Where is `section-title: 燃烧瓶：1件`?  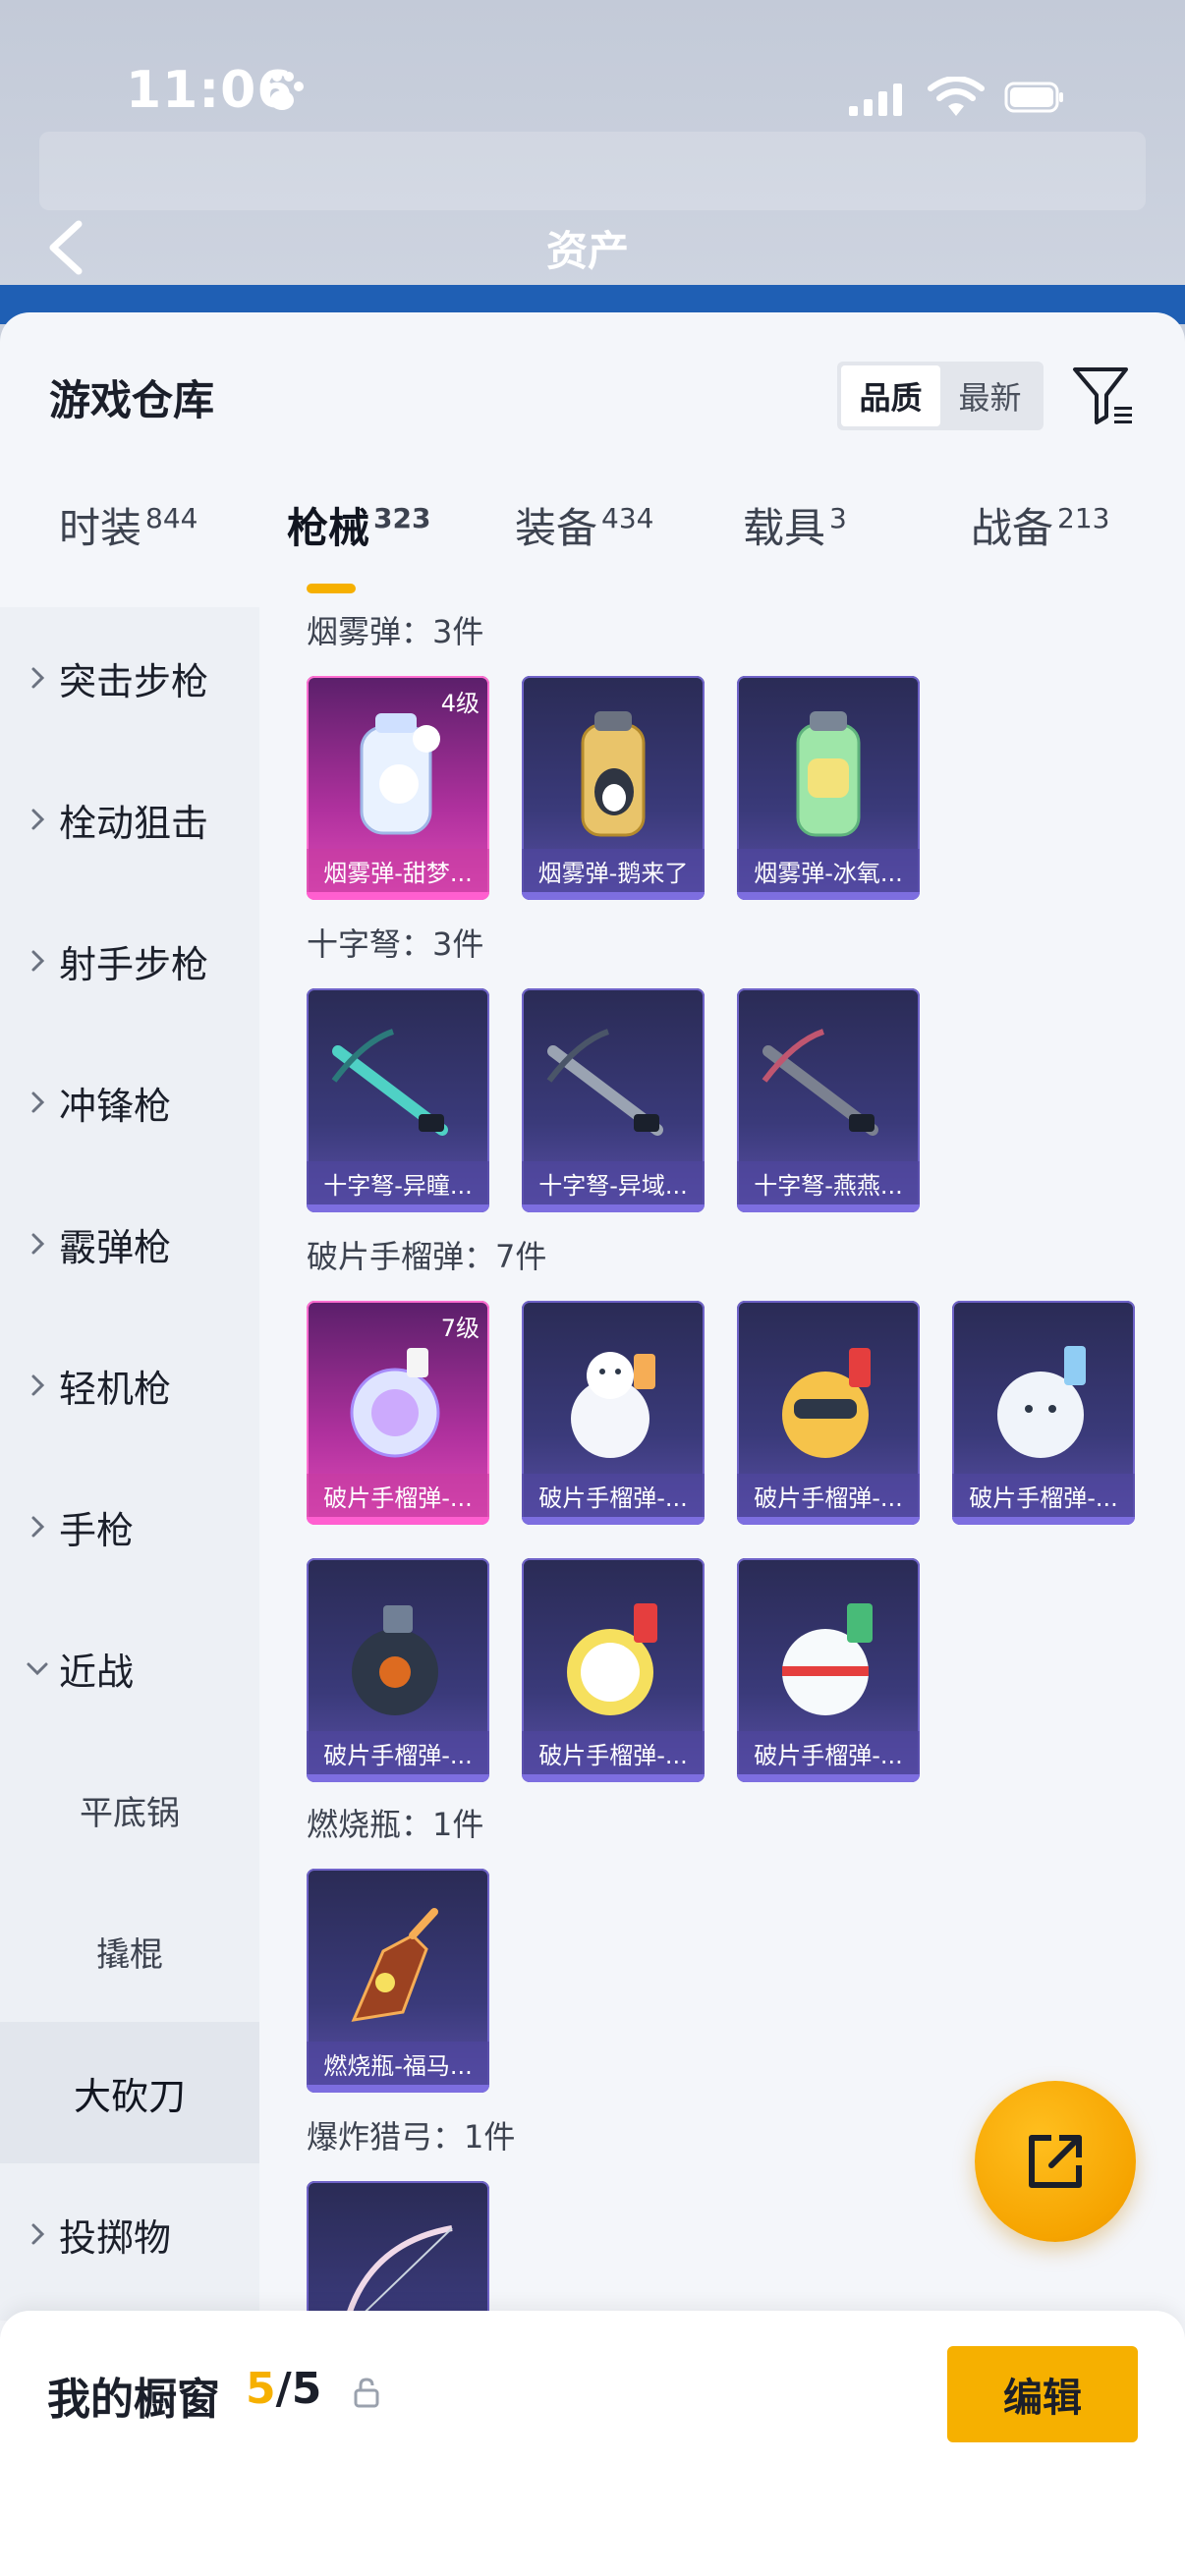 section-title: 燃烧瓶：1件 is located at coordinates (396, 1824).